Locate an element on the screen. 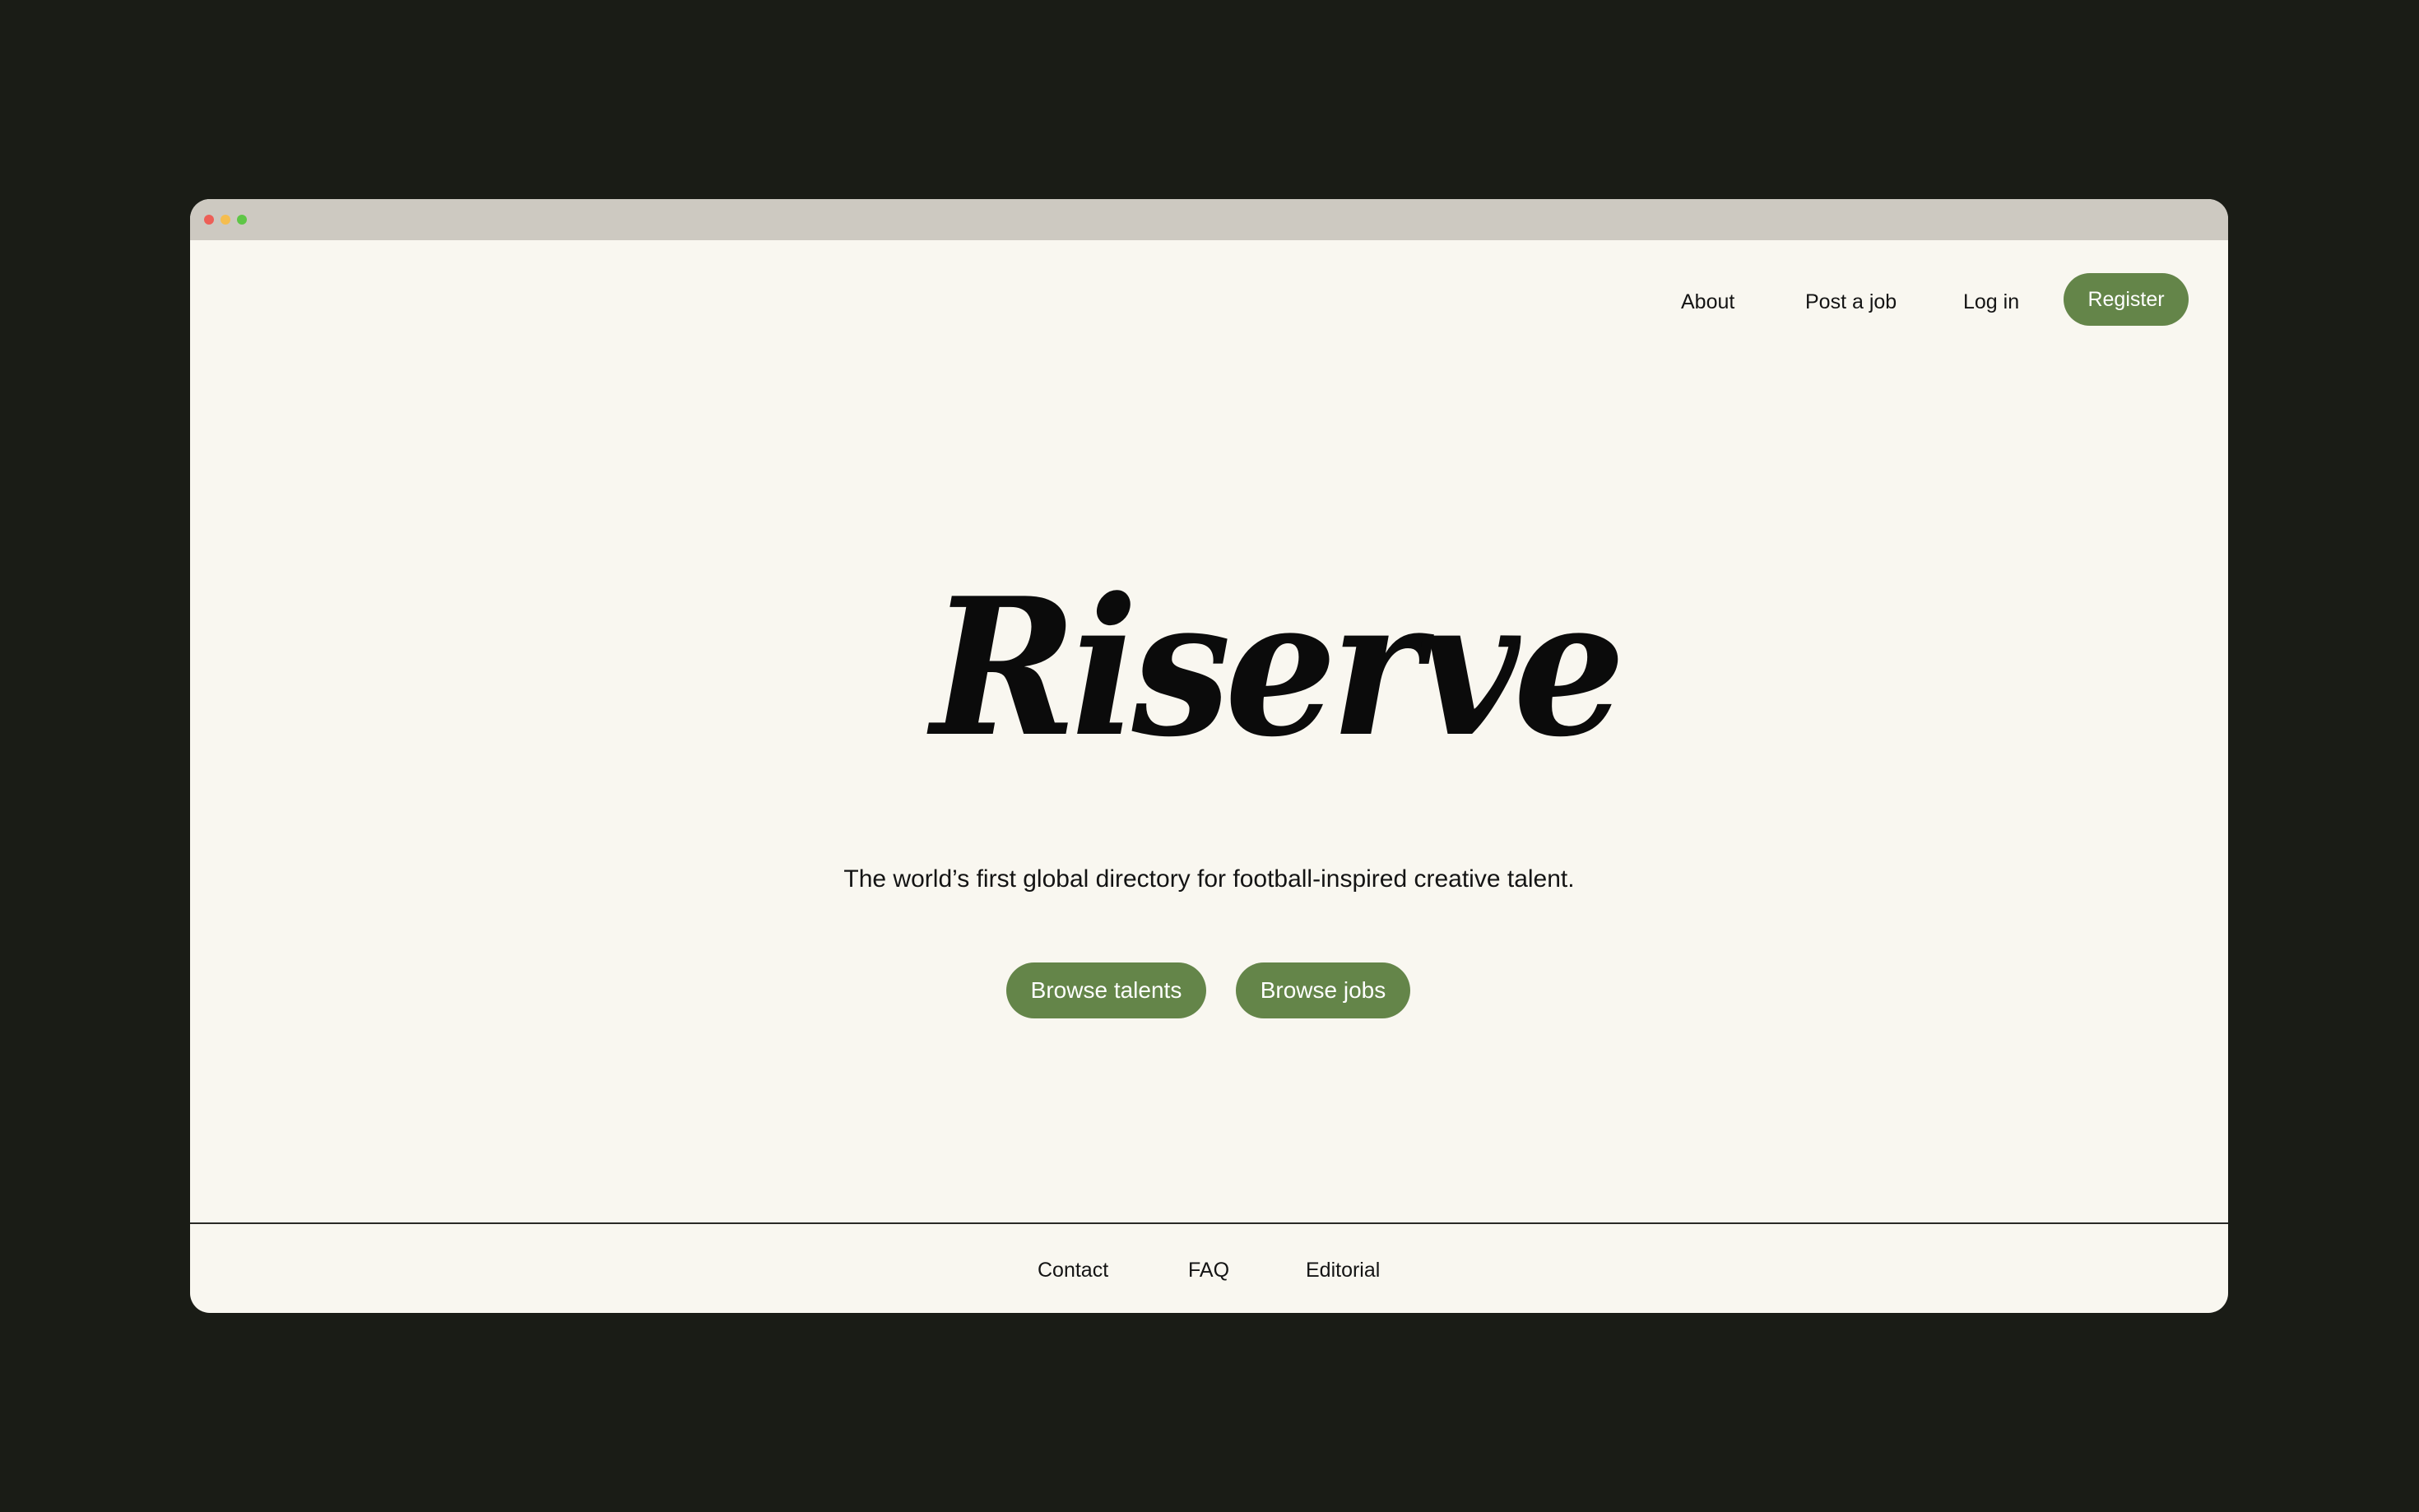  footer-editorial-link: Editorial is located at coordinates (1343, 1270).